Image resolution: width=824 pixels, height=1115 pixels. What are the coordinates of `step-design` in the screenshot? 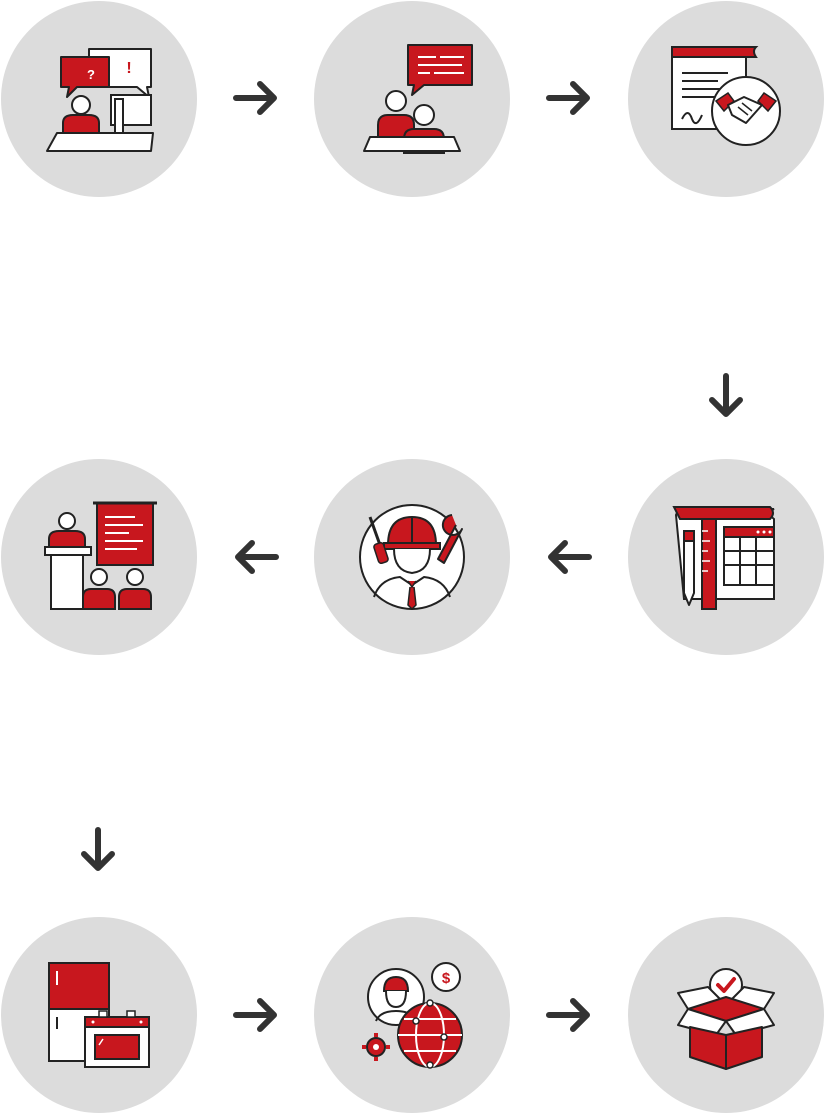 It's located at (726, 557).